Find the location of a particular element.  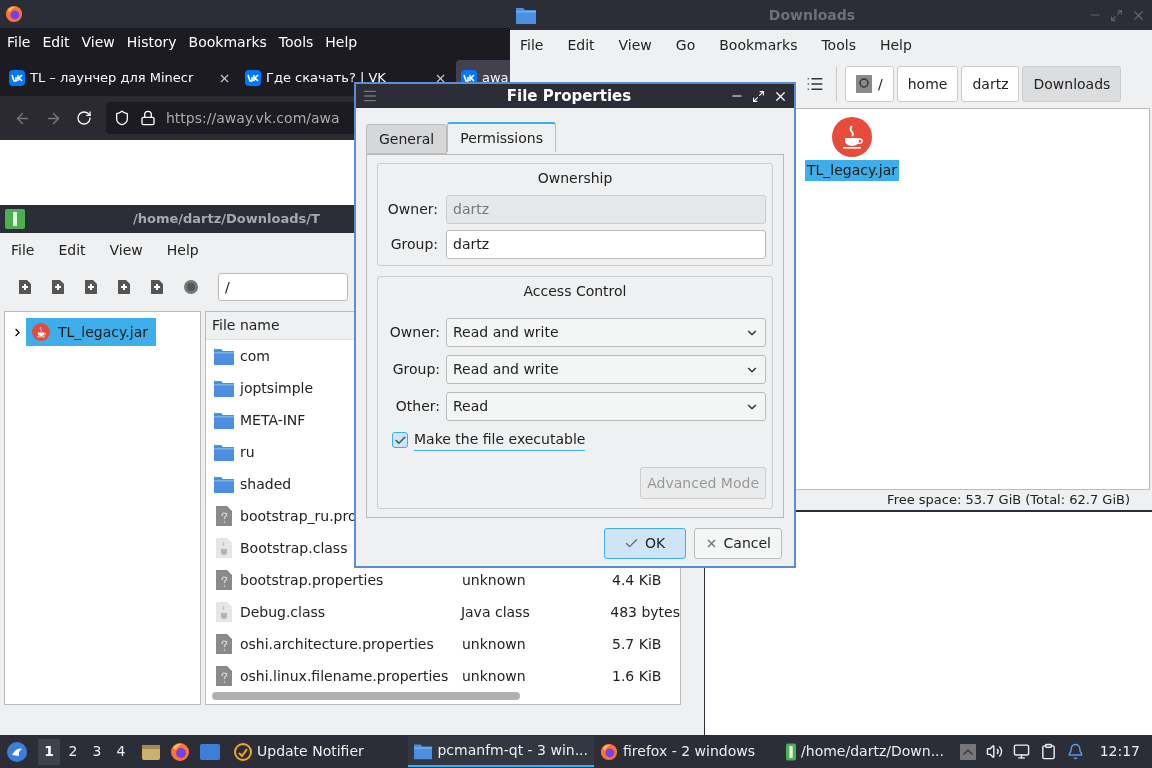

clock: 12:17 is located at coordinates (1119, 751).